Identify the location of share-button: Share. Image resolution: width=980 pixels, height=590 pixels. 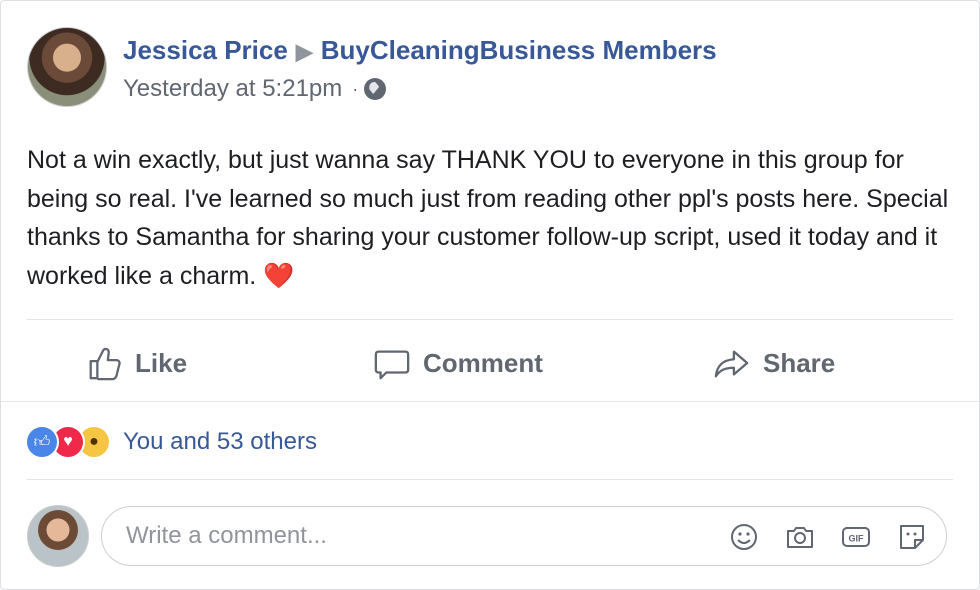
(774, 363).